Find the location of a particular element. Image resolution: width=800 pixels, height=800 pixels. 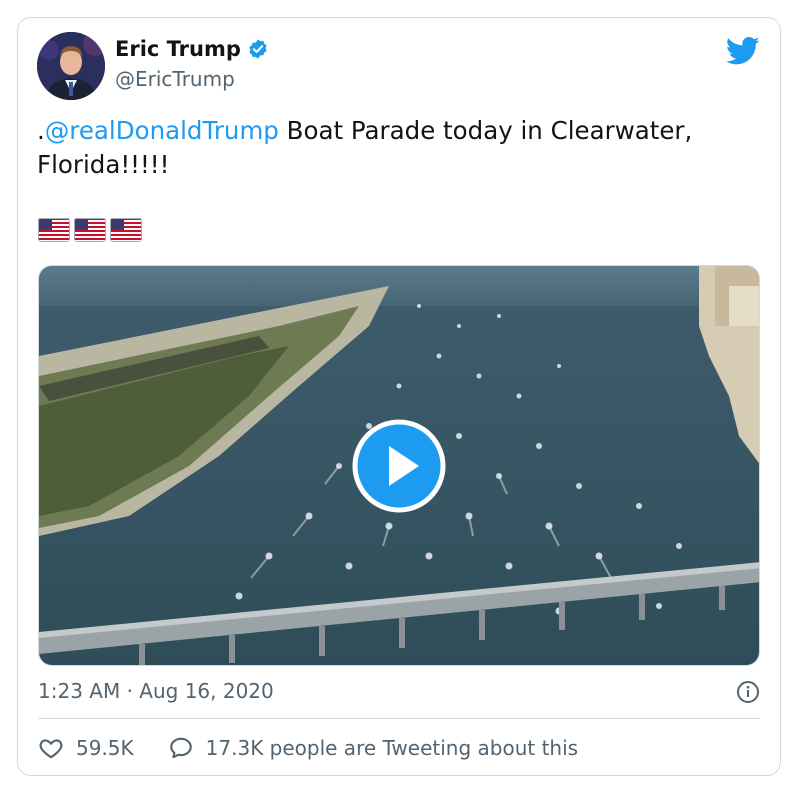

divider is located at coordinates (399, 718).